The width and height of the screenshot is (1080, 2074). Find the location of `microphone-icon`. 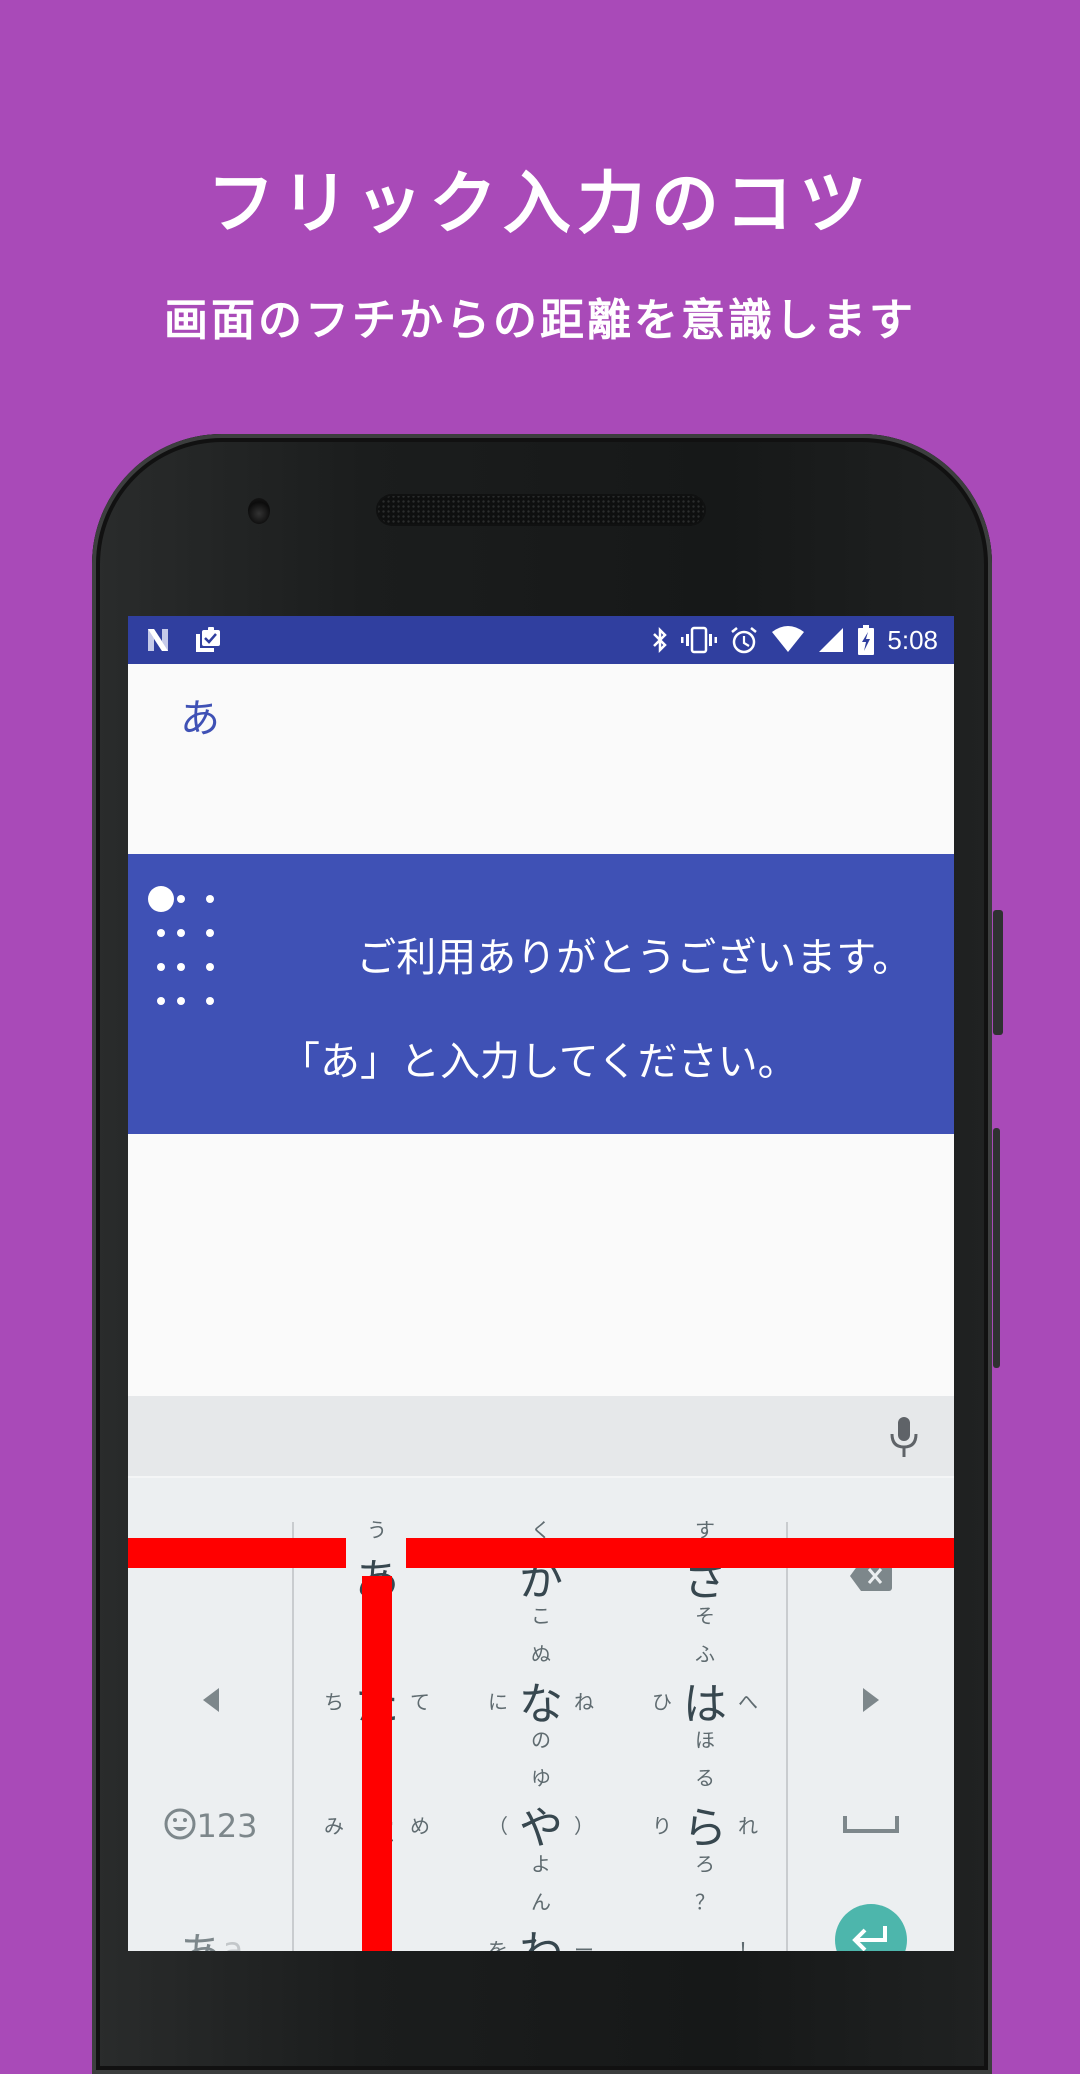

microphone-icon is located at coordinates (904, 1439).